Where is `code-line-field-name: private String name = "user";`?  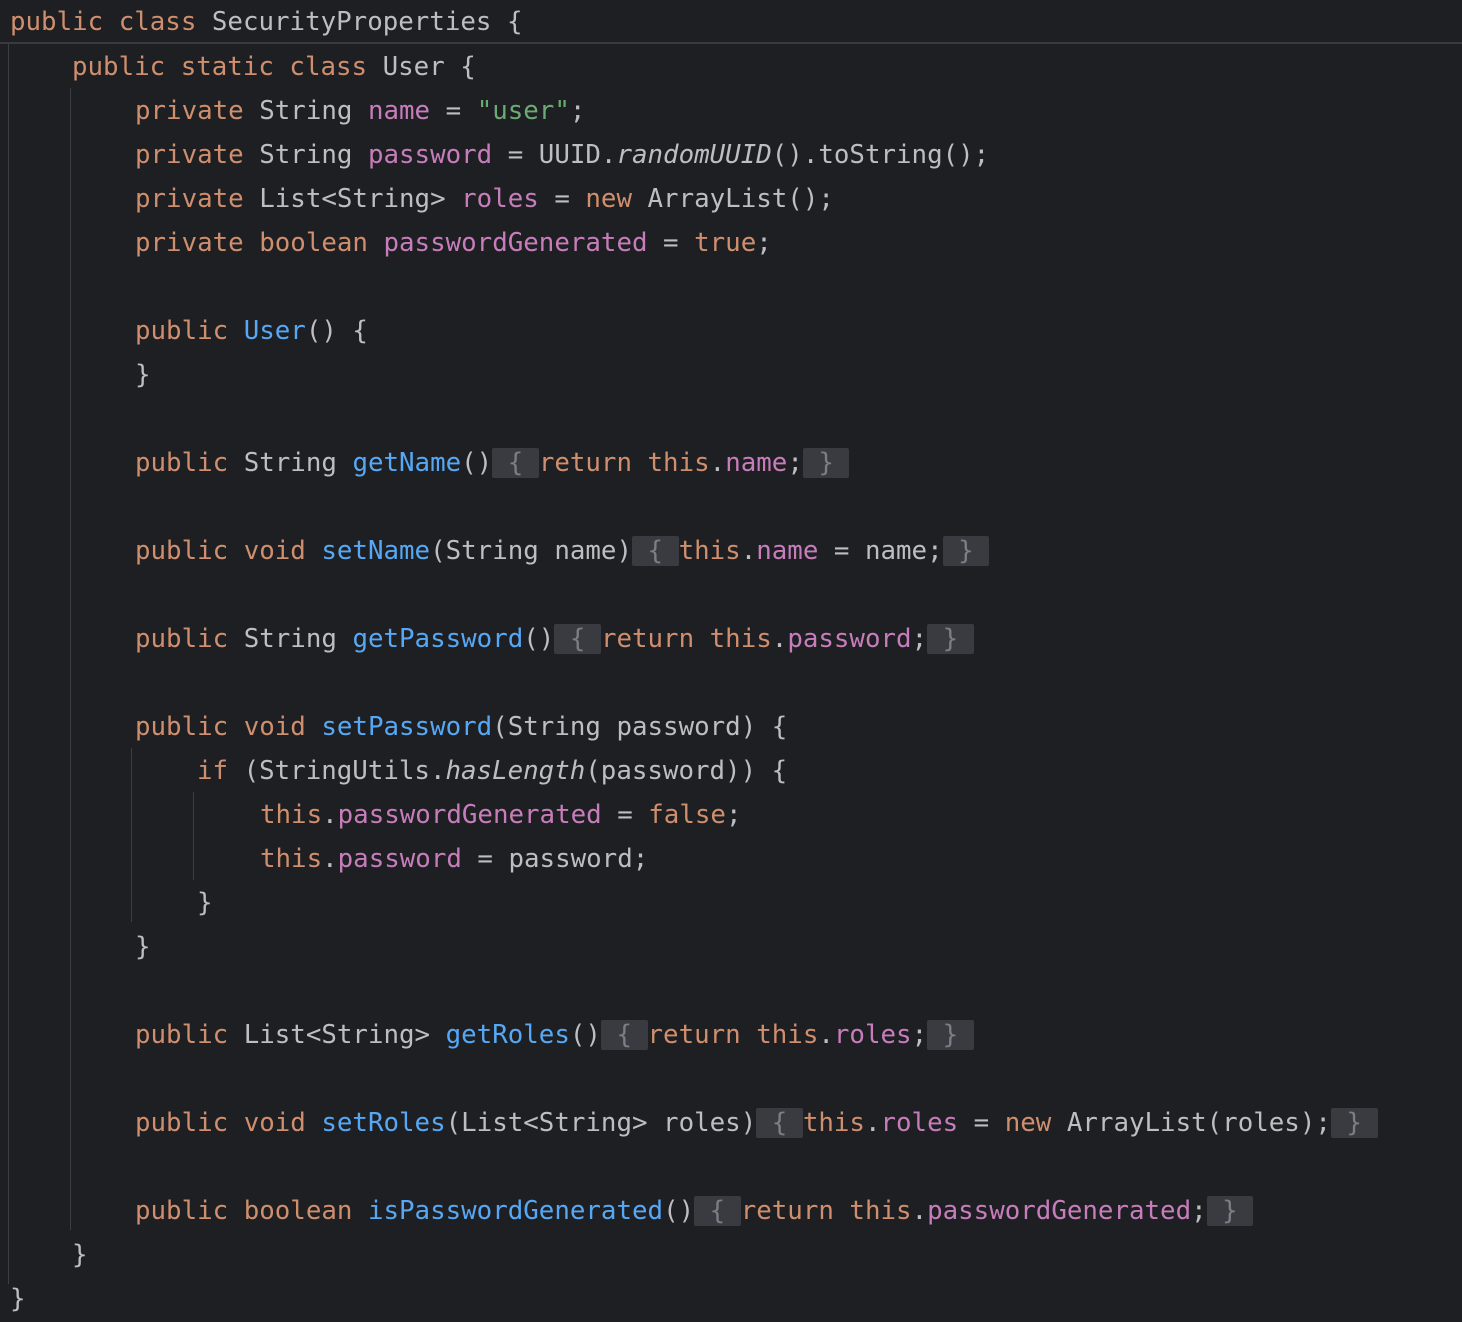 code-line-field-name: private String name = "user"; is located at coordinates (360, 111).